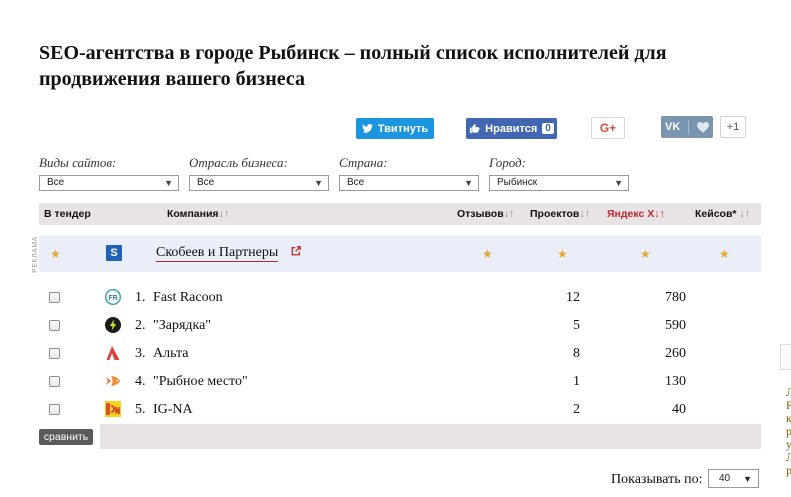 This screenshot has width=791, height=497. Describe the element at coordinates (507, 162) in the screenshot. I see `filter-label-city: Город:` at that location.